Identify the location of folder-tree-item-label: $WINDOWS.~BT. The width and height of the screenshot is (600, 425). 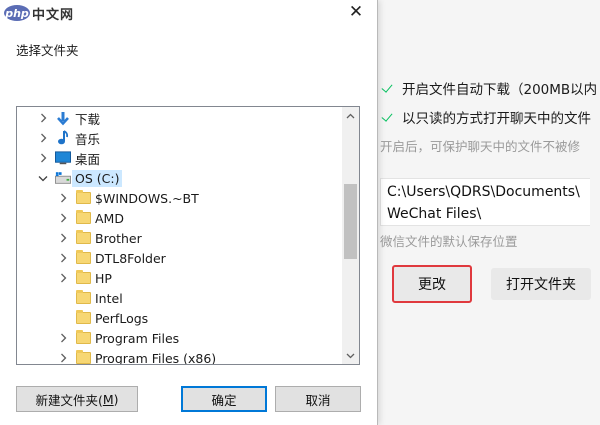
(147, 198).